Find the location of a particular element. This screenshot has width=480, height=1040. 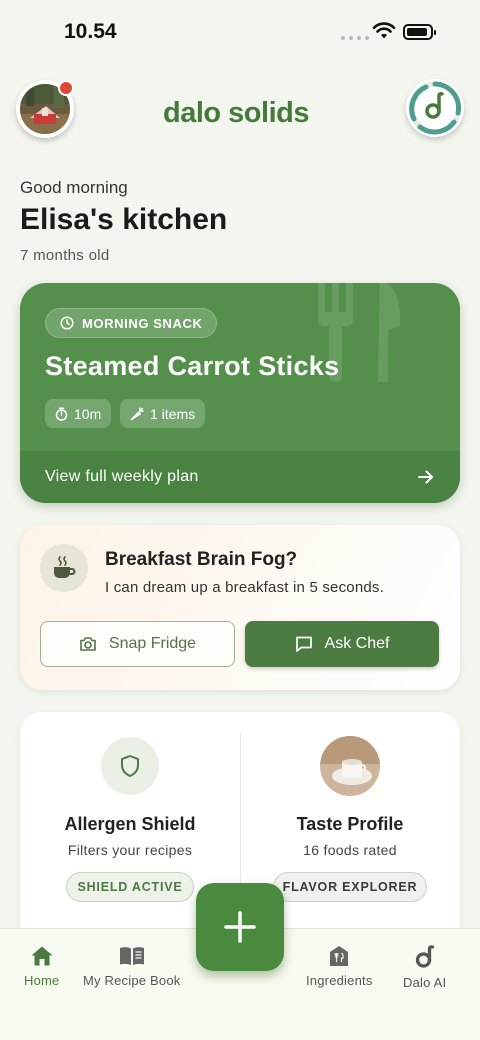

plus-icon is located at coordinates (240, 927).